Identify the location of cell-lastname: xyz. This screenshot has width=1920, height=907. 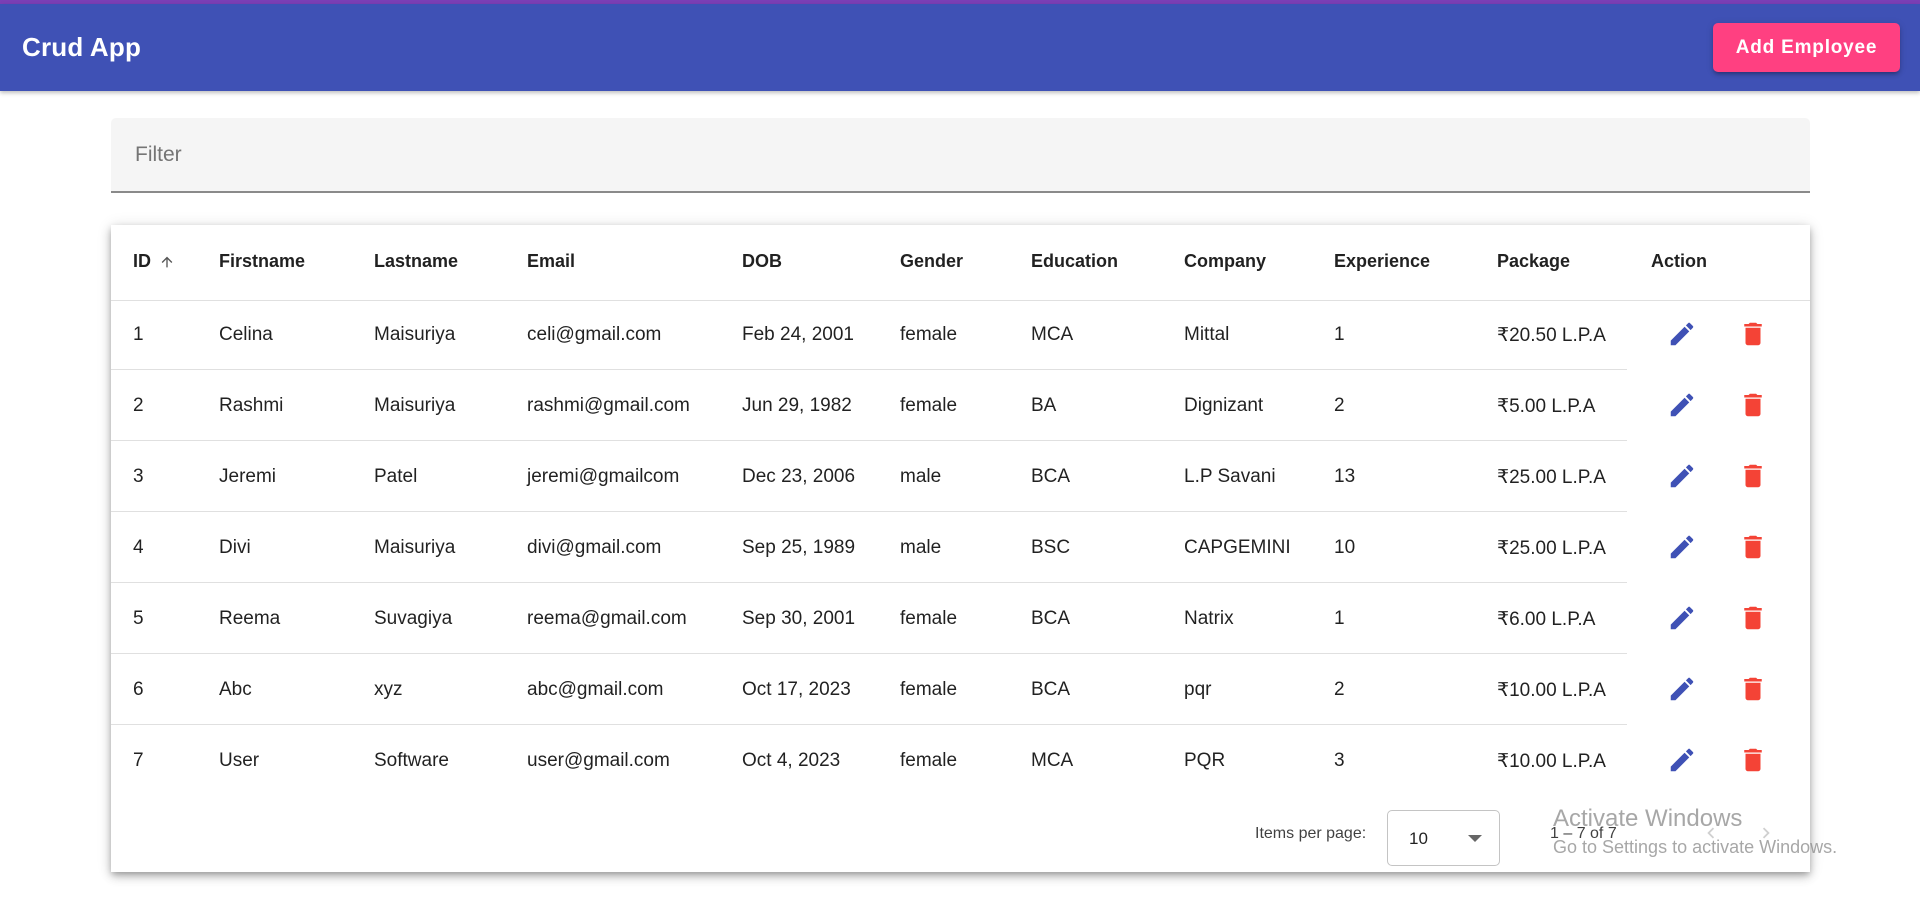
(388, 689).